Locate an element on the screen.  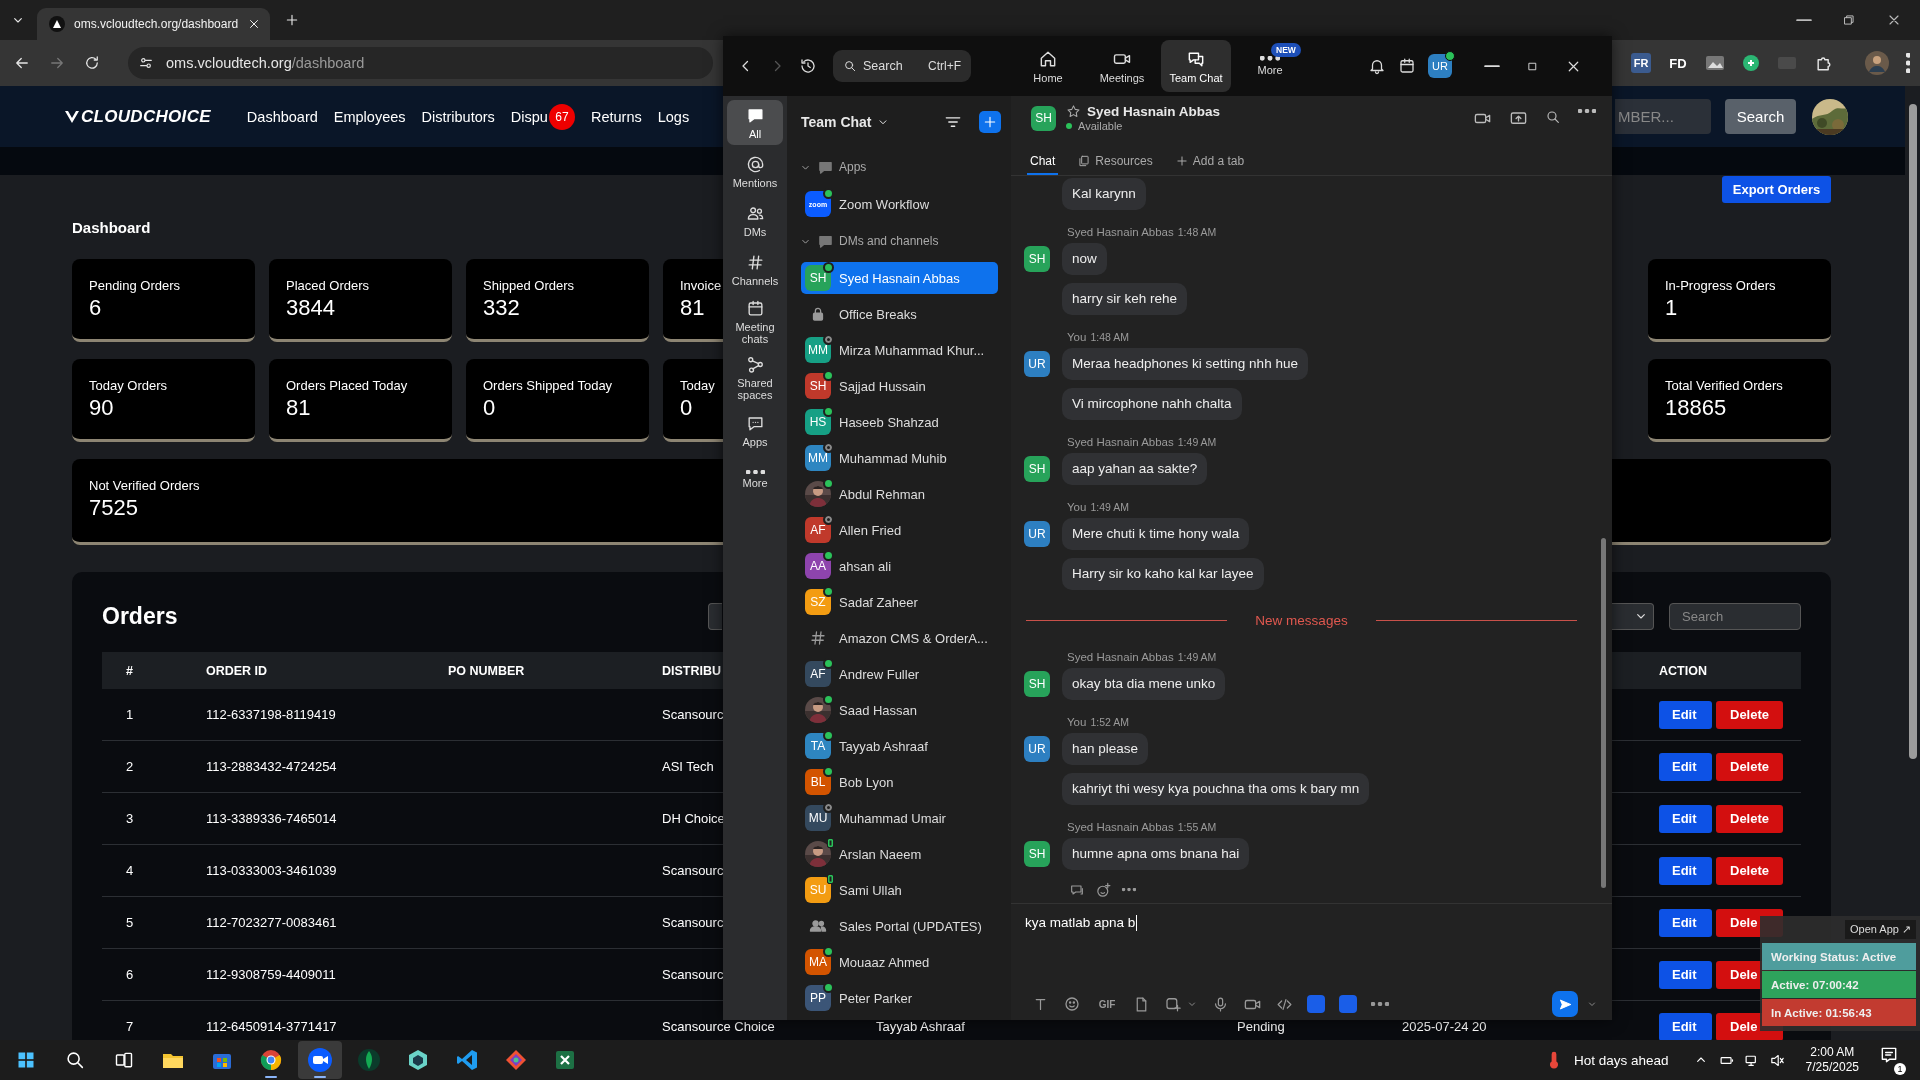
notifications-icon is located at coordinates (1377, 66).